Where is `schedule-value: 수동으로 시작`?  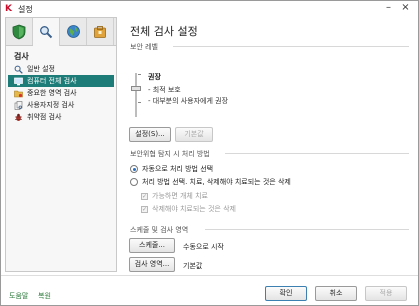
schedule-value: 수동으로 시작 is located at coordinates (203, 247).